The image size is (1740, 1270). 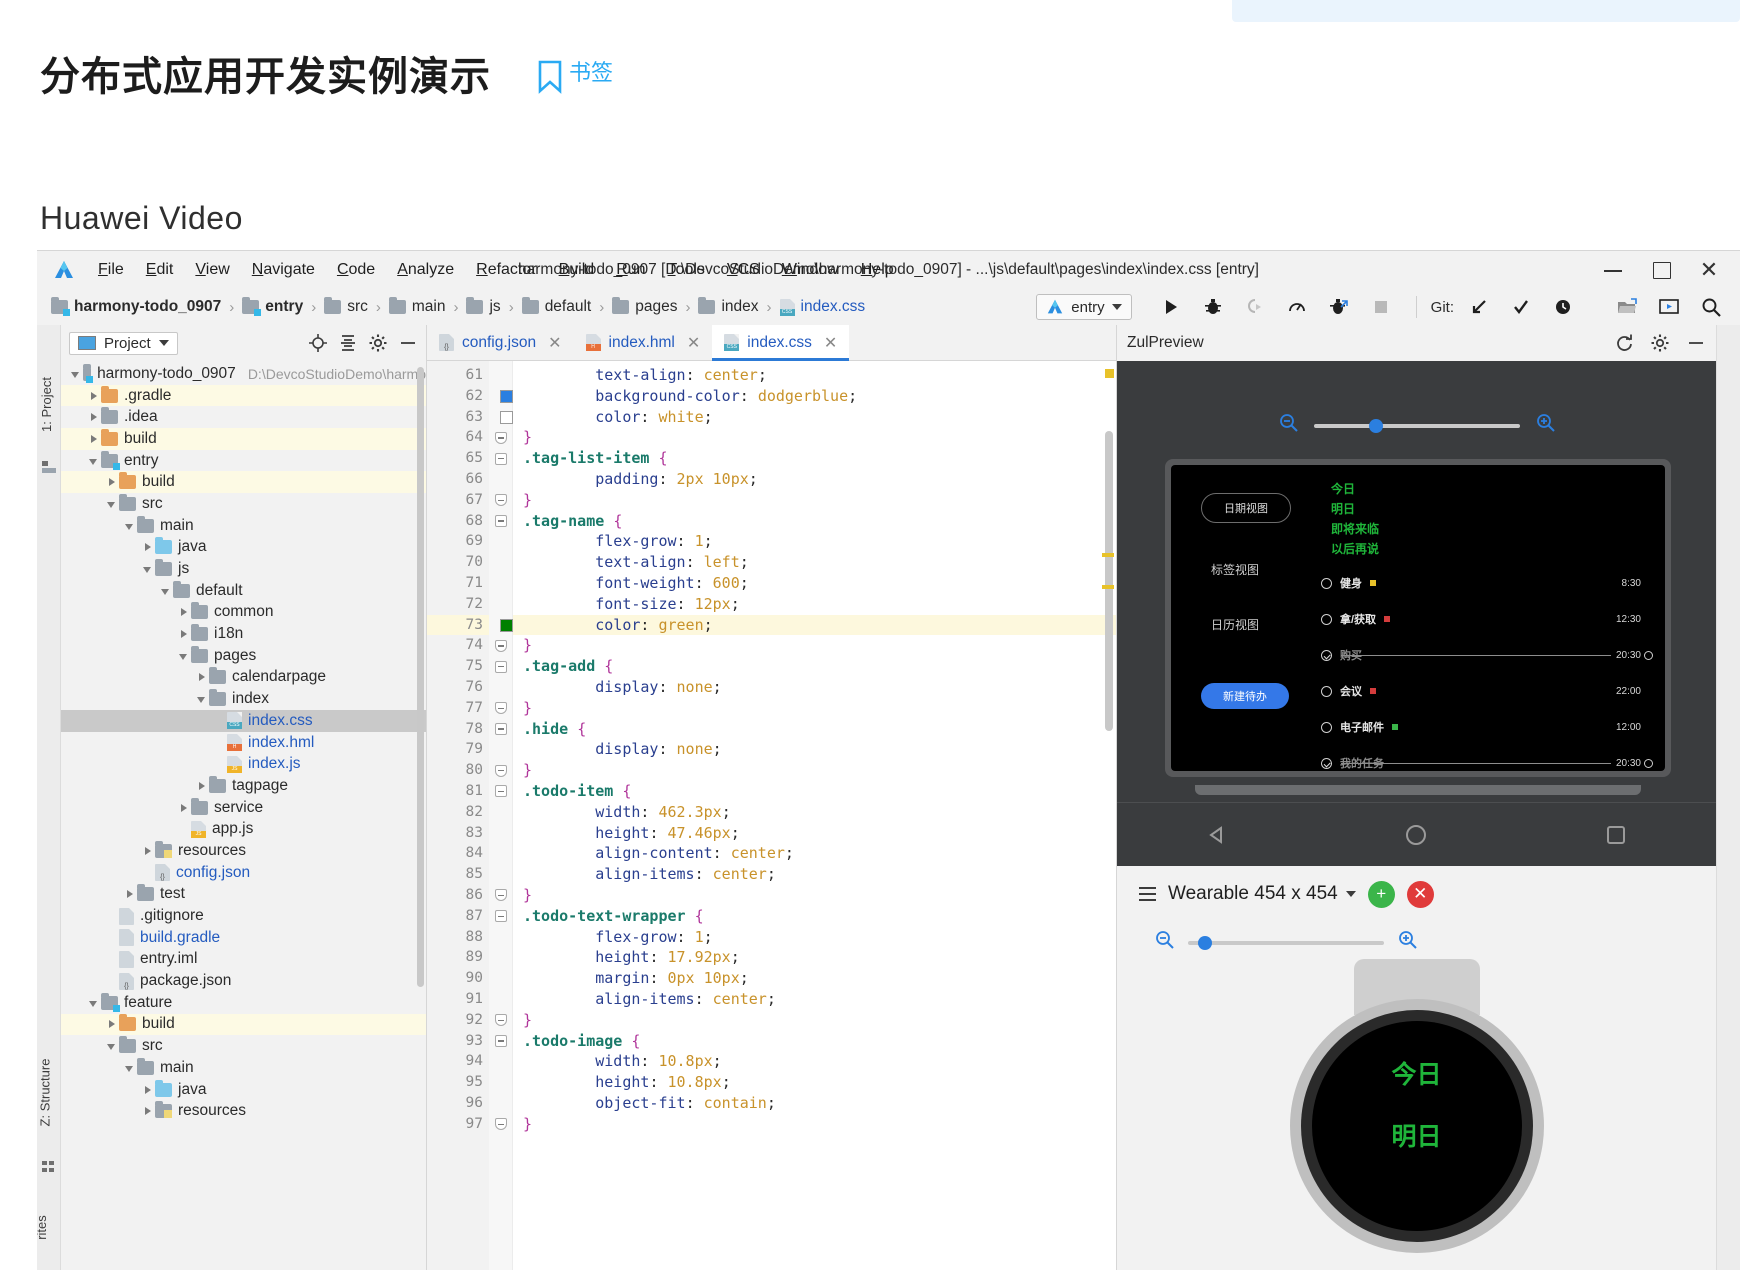 I want to click on menu-edit: Edit, so click(x=160, y=270).